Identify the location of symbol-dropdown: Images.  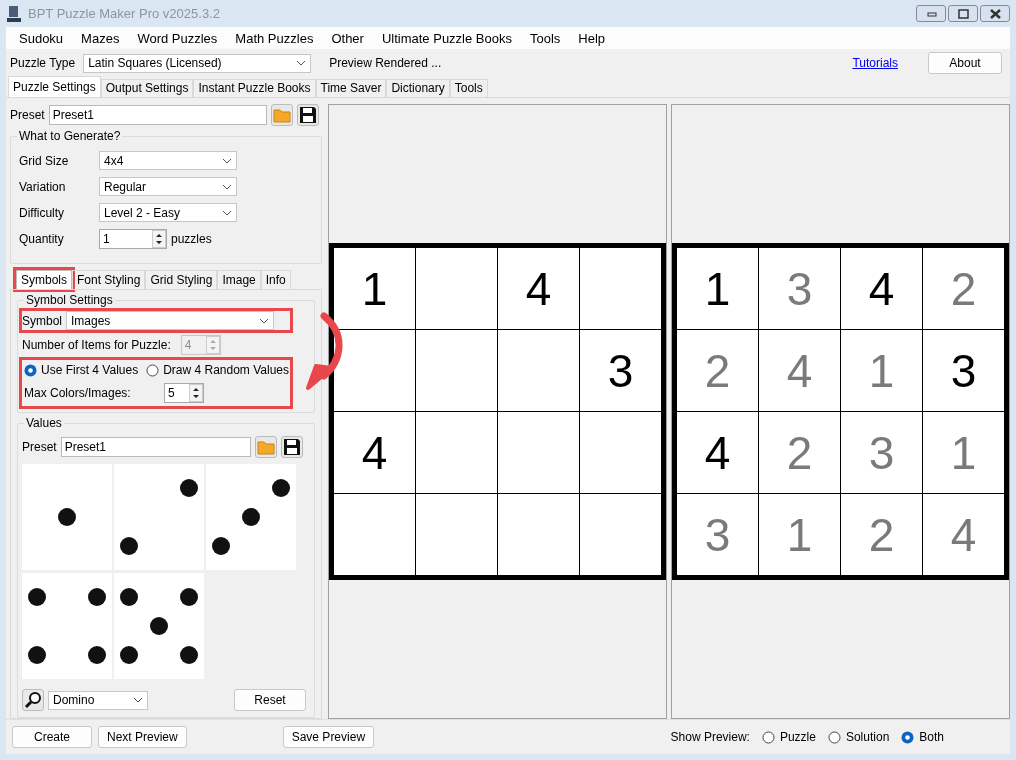
(170, 320).